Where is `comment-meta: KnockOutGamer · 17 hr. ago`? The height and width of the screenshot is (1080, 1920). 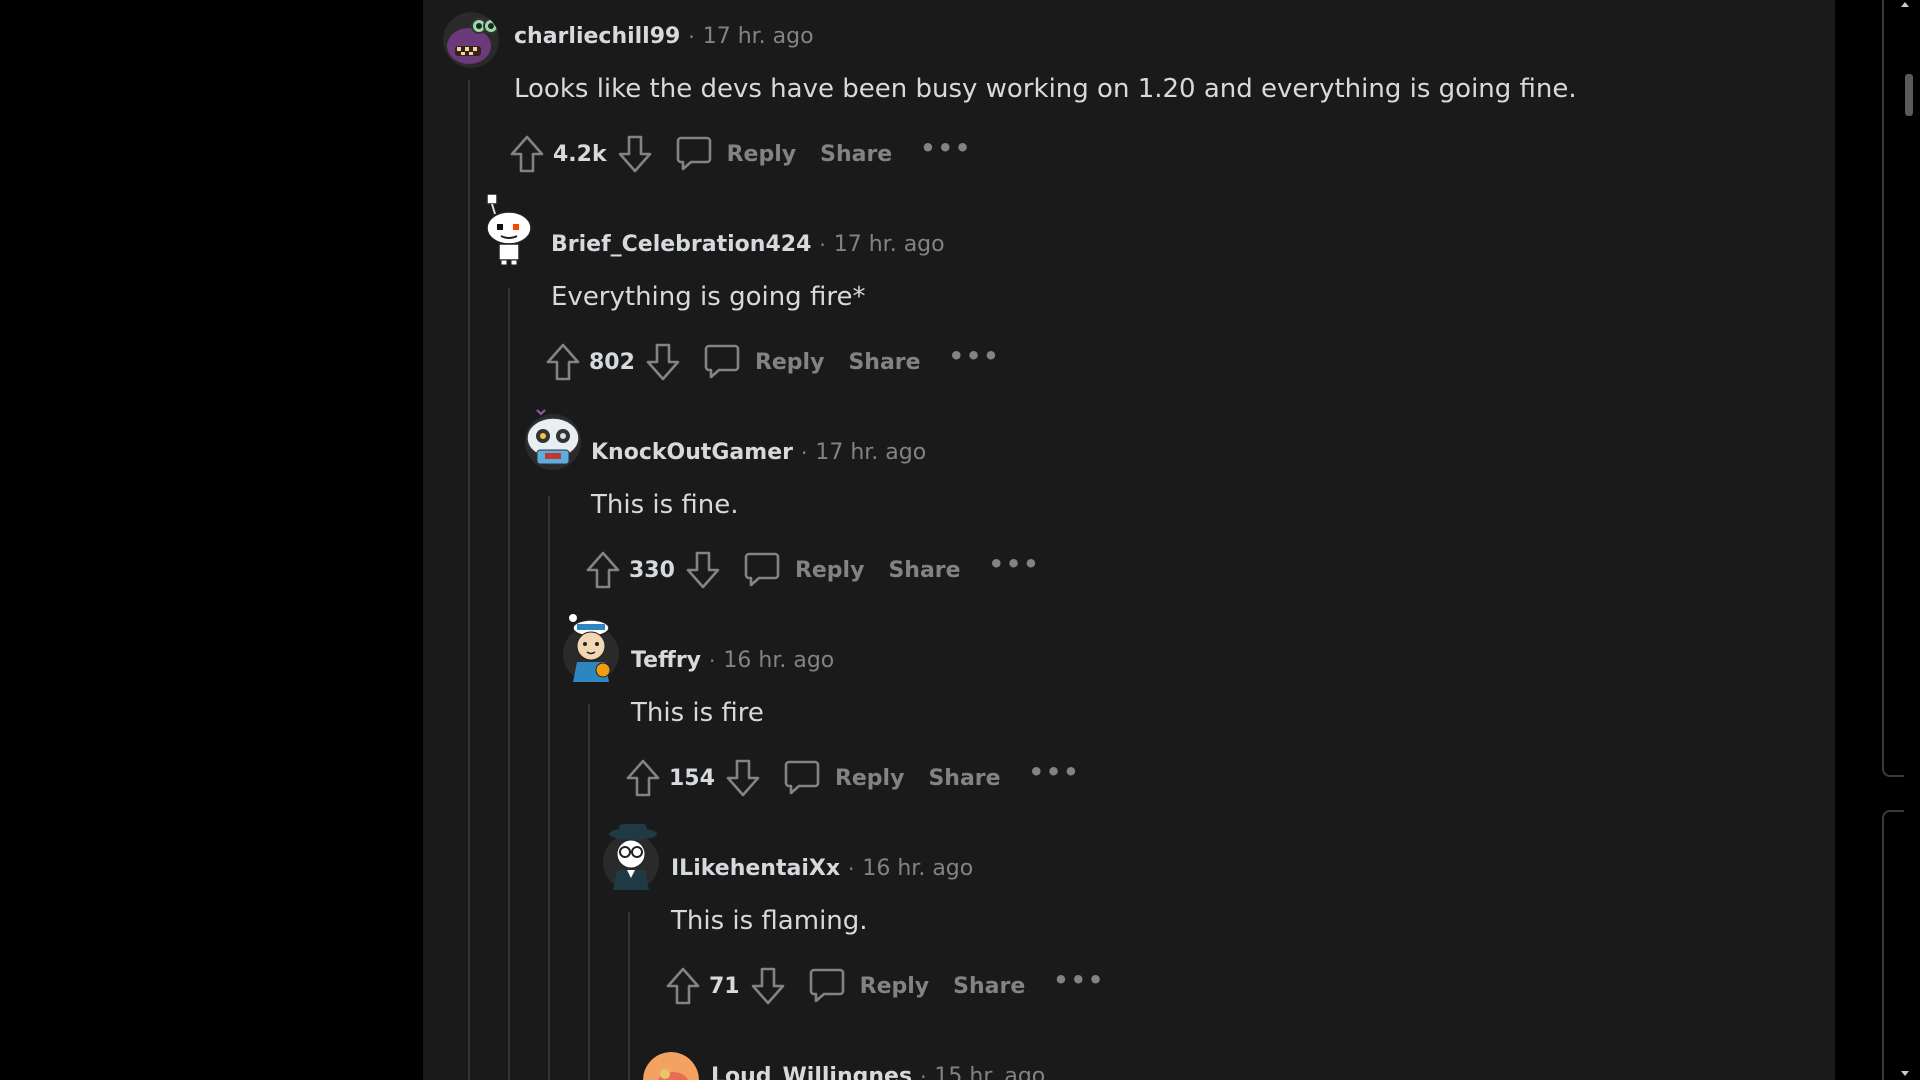 comment-meta: KnockOutGamer · 17 hr. ago is located at coordinates (758, 452).